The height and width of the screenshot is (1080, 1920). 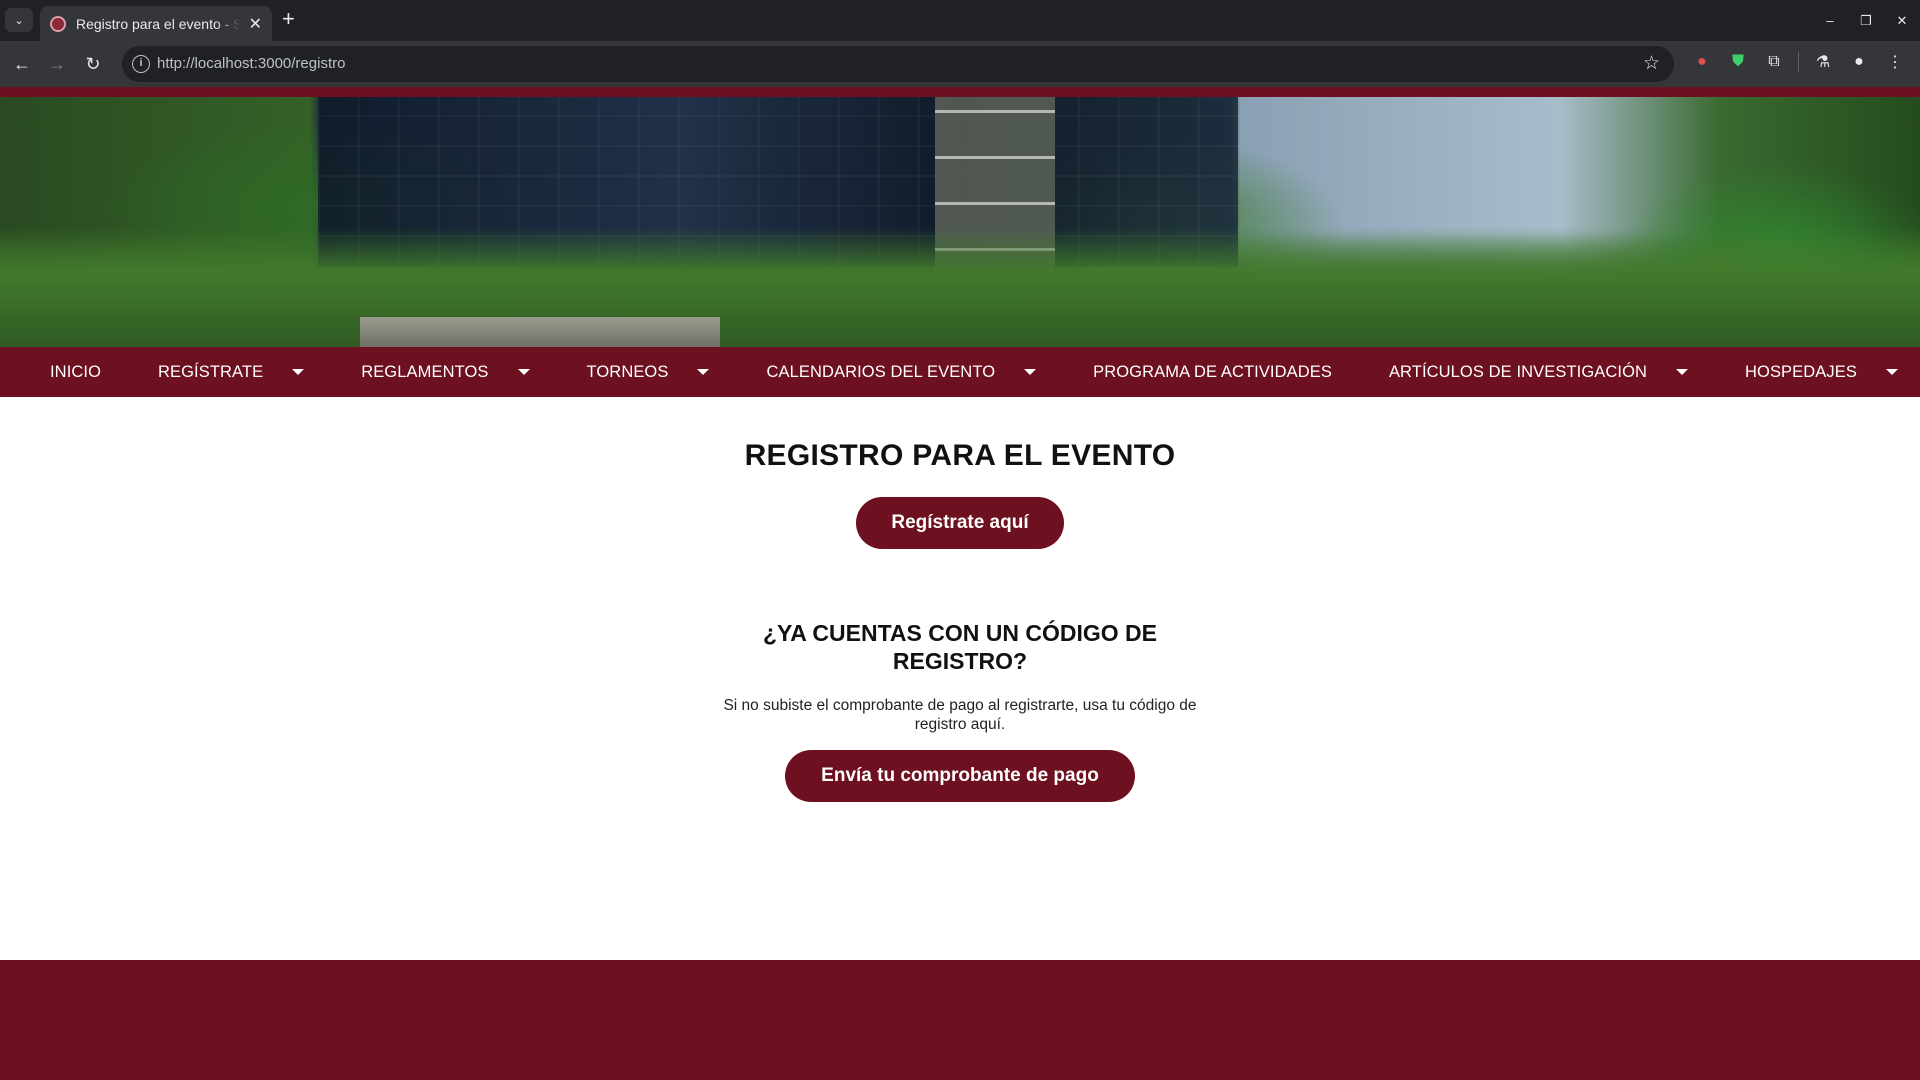 I want to click on code-heading: ¿YA CUENTAS CON UN CÓDIGO DE REGISTRO?, so click(x=959, y=647).